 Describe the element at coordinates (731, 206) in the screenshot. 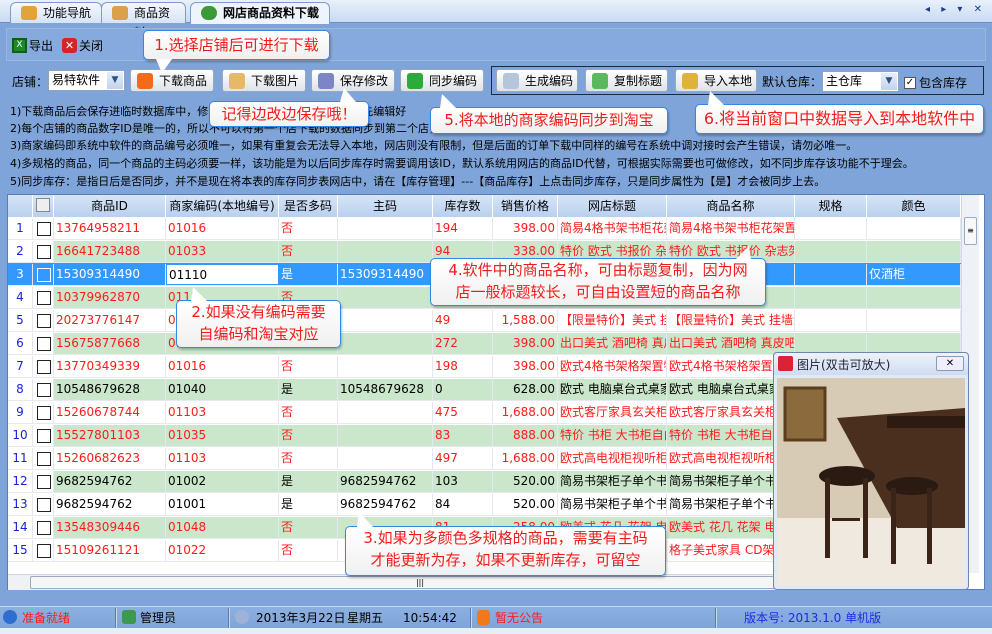

I see `column-header: 商品名称` at that location.